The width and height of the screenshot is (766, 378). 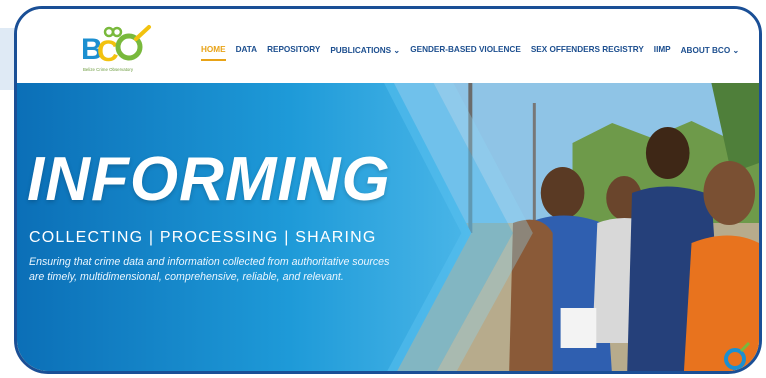 I want to click on nav-item-home: HOME, so click(x=213, y=53).